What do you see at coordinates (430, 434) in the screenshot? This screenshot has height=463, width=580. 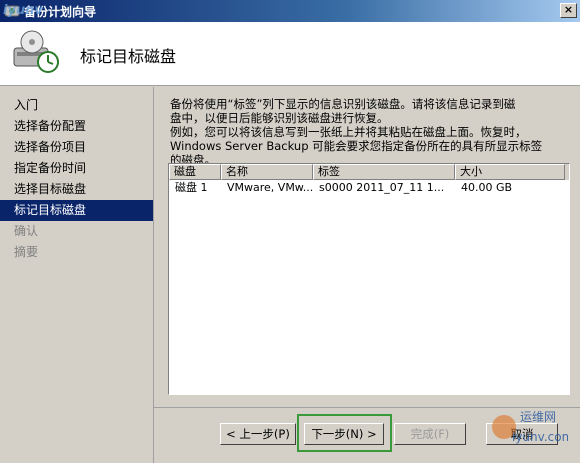 I see `finish-button: 完成(F)` at bounding box center [430, 434].